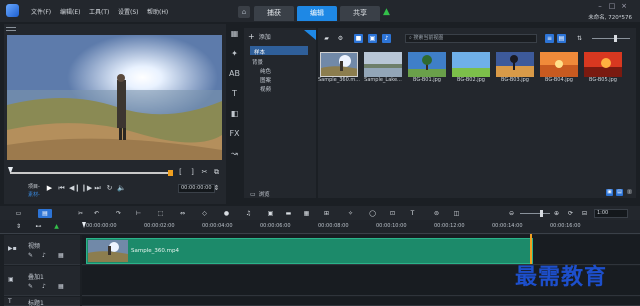 The height and width of the screenshot is (306, 640). I want to click on tree-item-solid: 纯色, so click(265, 71).